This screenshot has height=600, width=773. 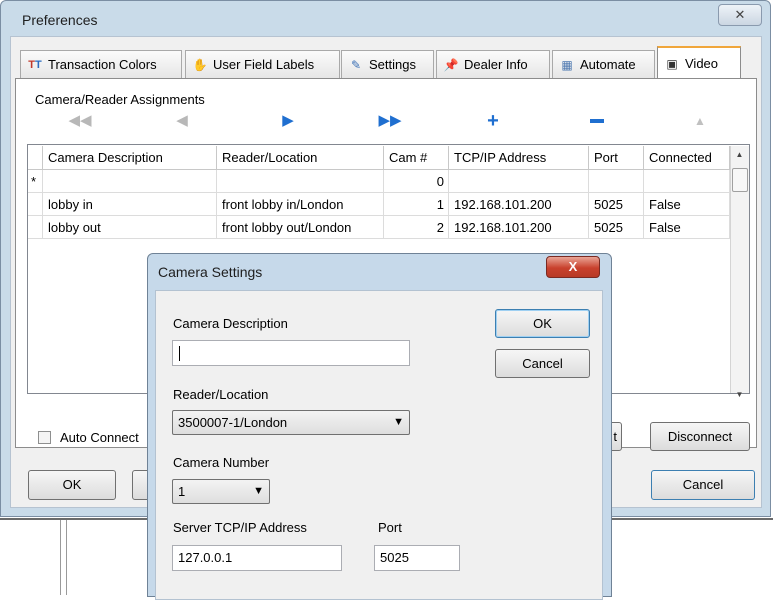 I want to click on tab-transaction-colors: TT Transaction Colors, so click(x=101, y=64).